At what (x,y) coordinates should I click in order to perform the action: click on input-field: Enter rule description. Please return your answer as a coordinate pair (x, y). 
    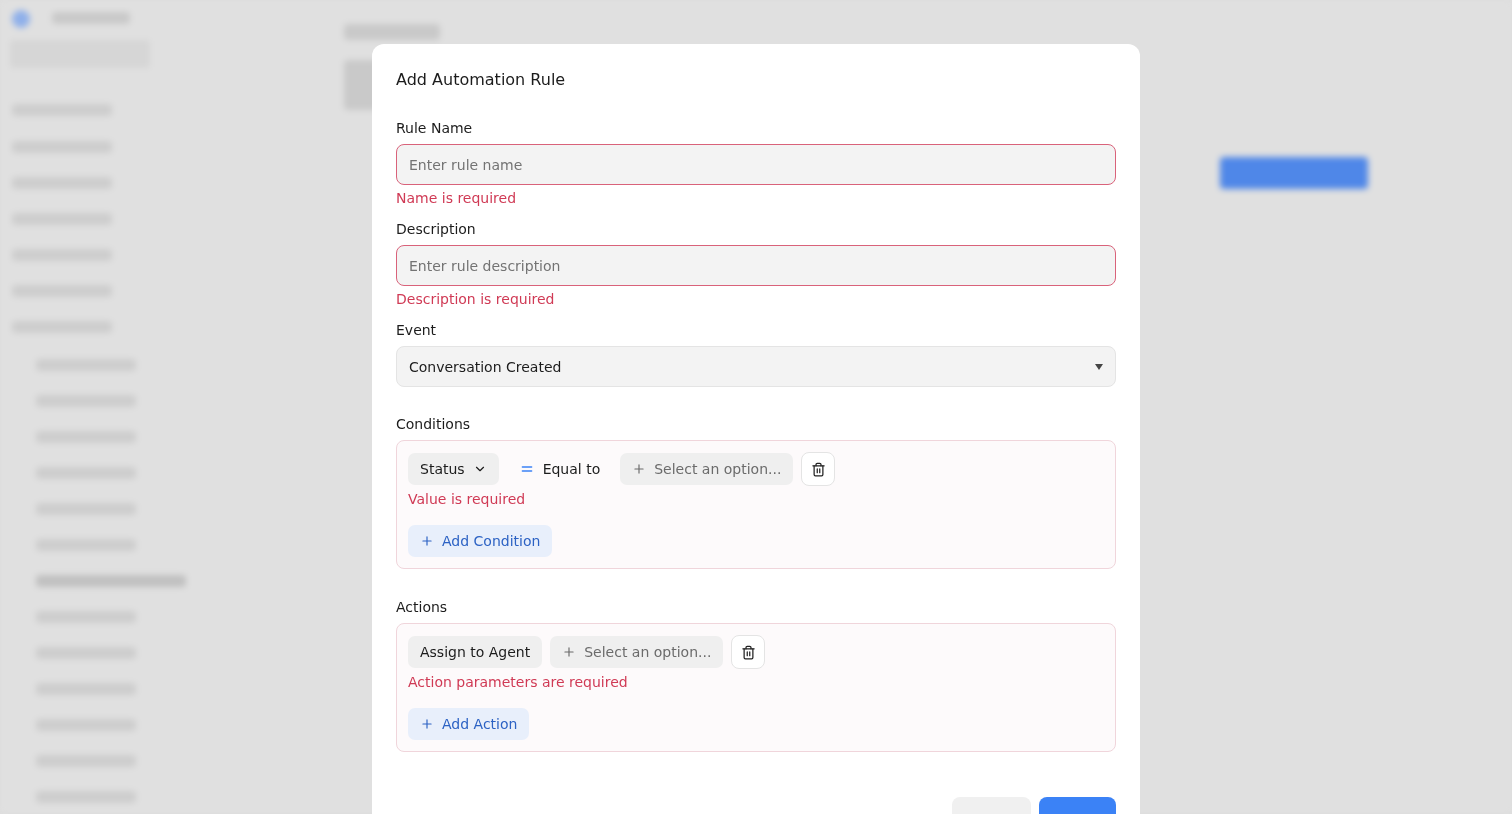
    Looking at the image, I should click on (756, 265).